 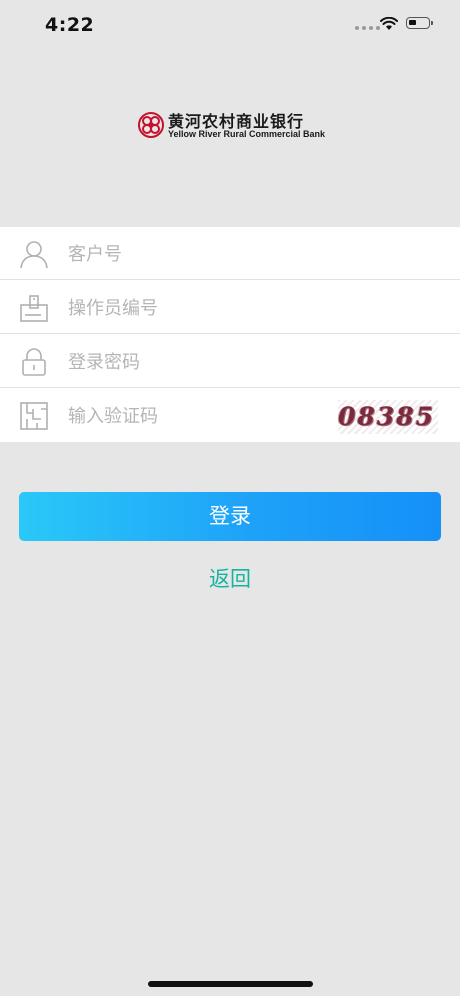 I want to click on customer-no-row, so click(x=230, y=253).